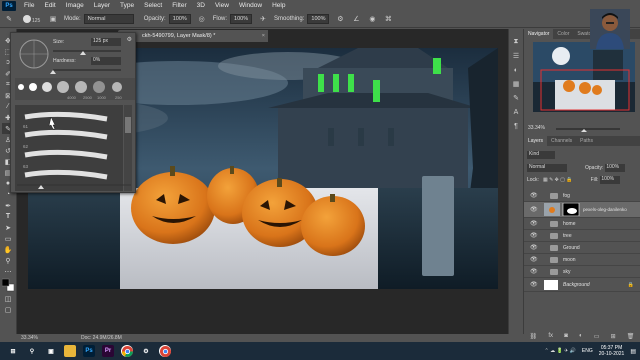 The height and width of the screenshot is (360, 640). I want to click on fill-field: 100%, so click(610, 179).